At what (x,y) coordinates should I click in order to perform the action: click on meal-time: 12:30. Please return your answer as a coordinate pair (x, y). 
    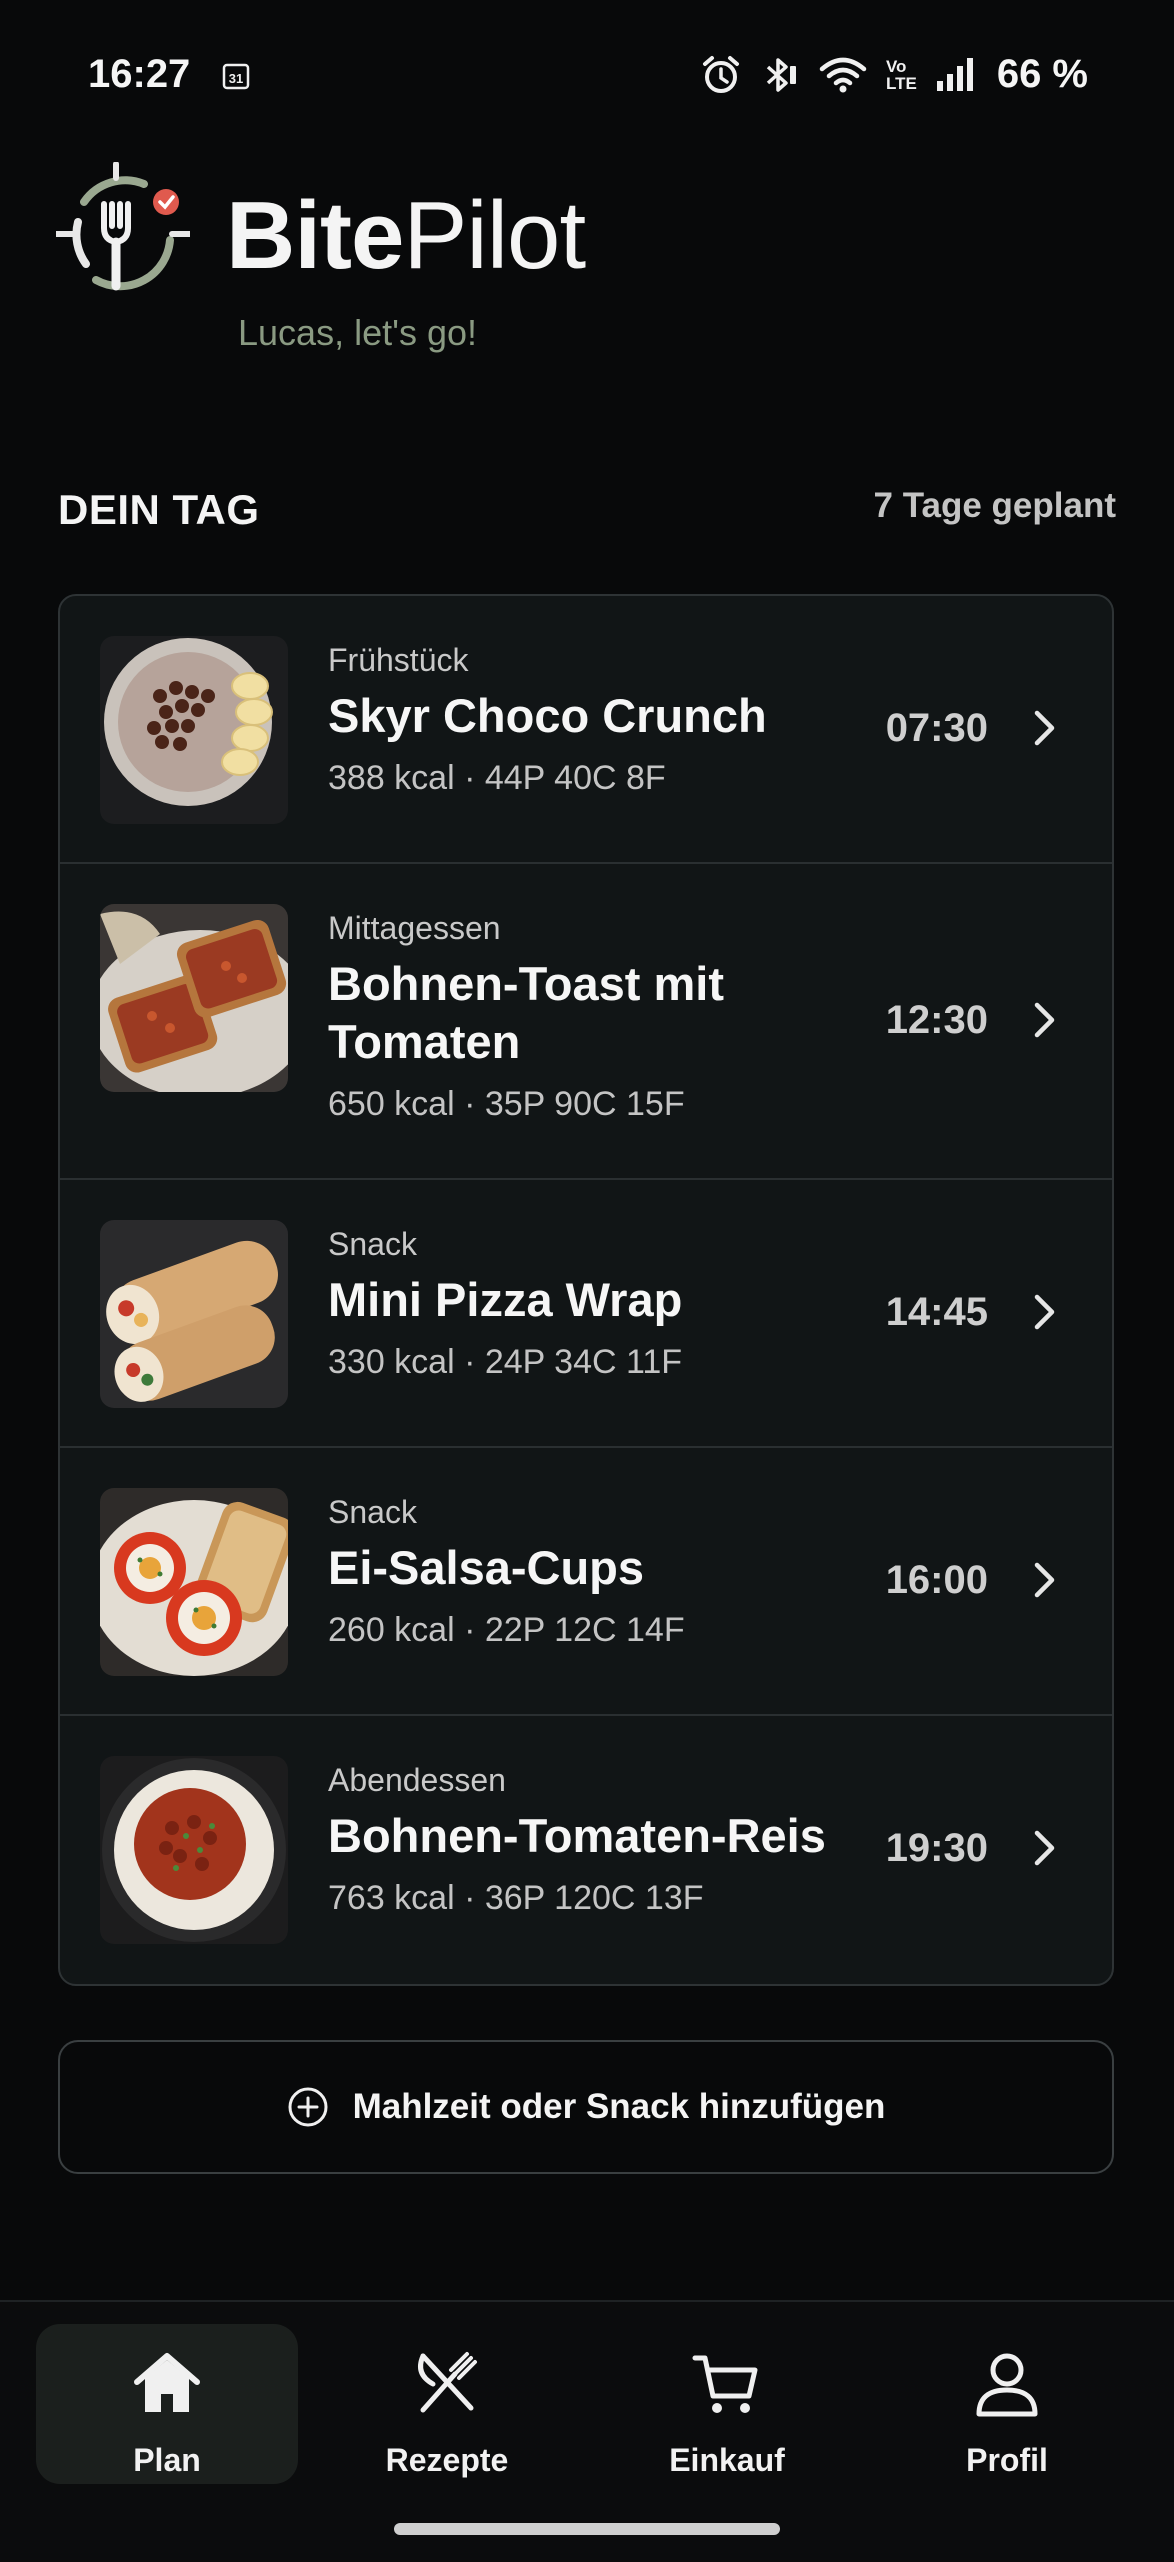
    Looking at the image, I should click on (936, 1020).